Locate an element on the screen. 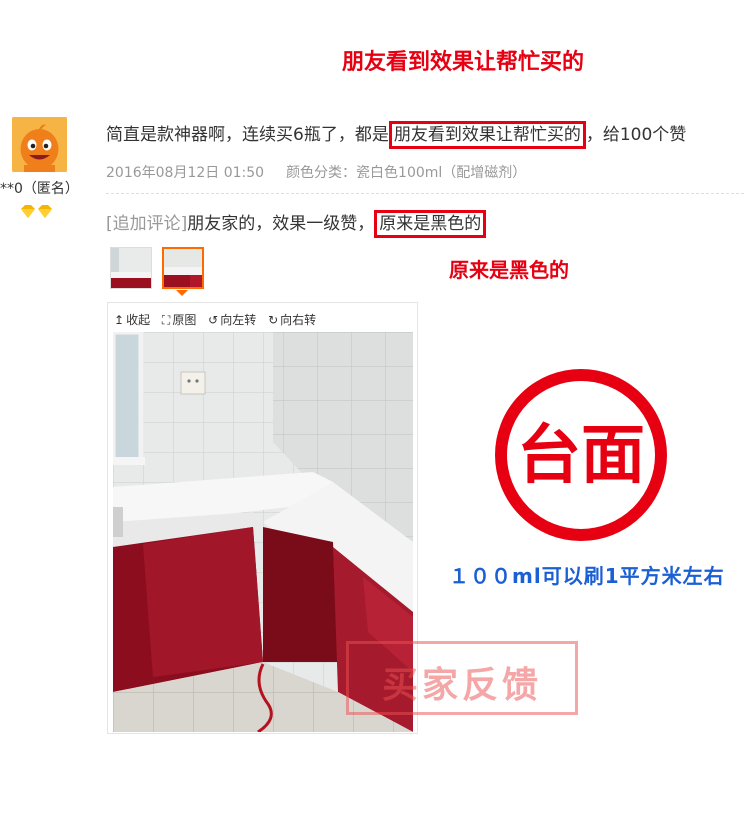 This screenshot has width=750, height=824. avatar is located at coordinates (39, 144).